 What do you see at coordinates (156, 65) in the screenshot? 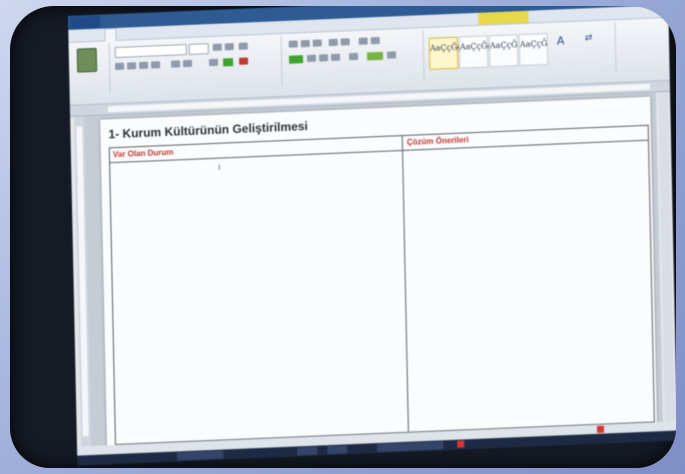
I see `strikethrough-icon` at bounding box center [156, 65].